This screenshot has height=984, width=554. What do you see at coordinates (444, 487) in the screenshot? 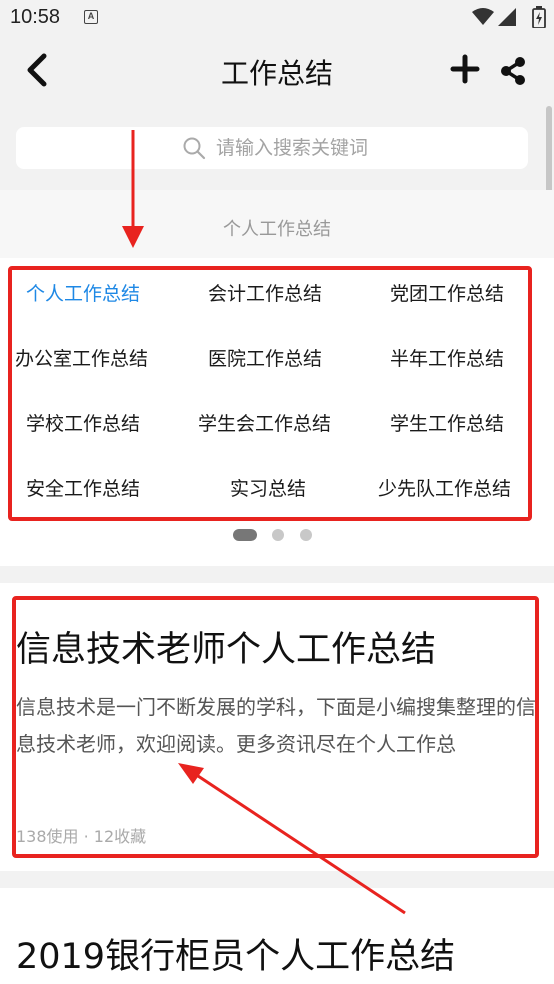
I see `category-item: 少先队工作总结` at bounding box center [444, 487].